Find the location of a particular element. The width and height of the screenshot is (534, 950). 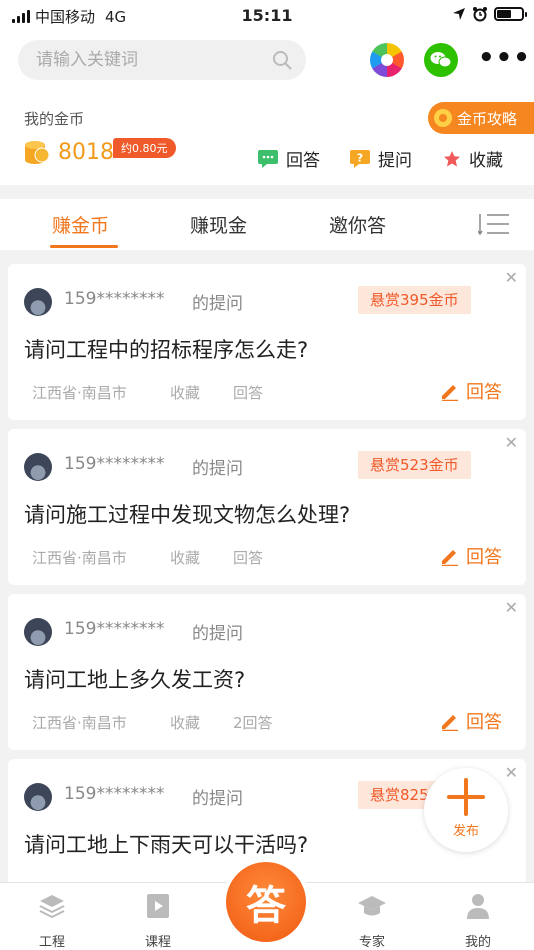

publish-button: 发布 is located at coordinates (466, 810).